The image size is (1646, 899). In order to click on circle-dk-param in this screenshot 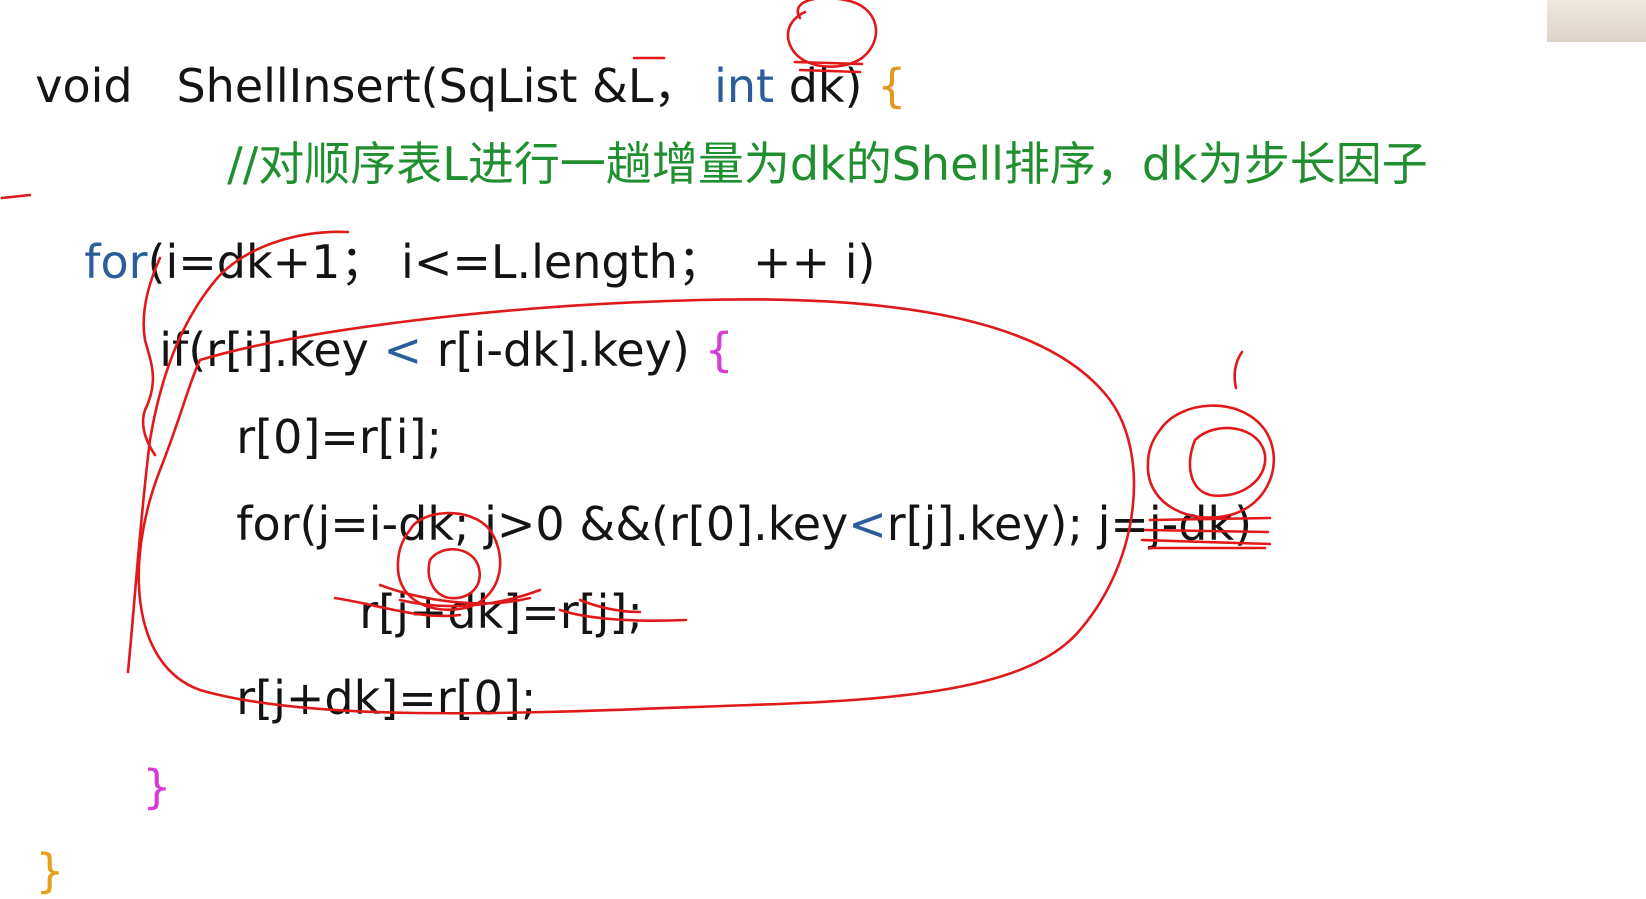, I will do `click(832, 34)`.